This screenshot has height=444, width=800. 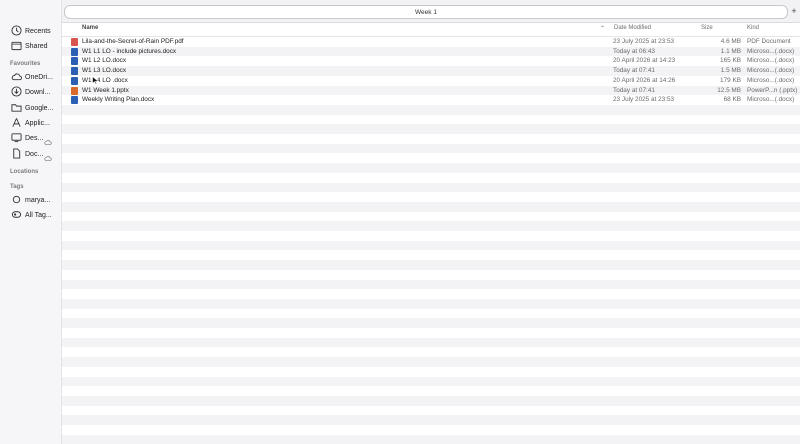 What do you see at coordinates (730, 61) in the screenshot?
I see `file-size: 165 KB` at bounding box center [730, 61].